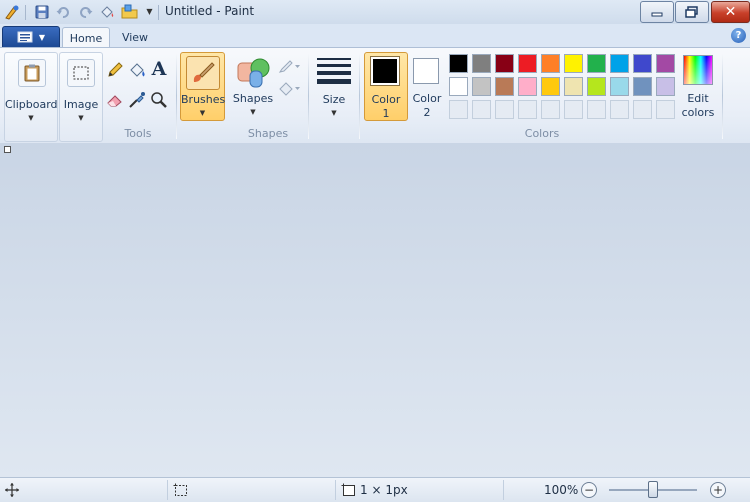 The height and width of the screenshot is (502, 750). I want to click on color1-number: 1, so click(386, 113).